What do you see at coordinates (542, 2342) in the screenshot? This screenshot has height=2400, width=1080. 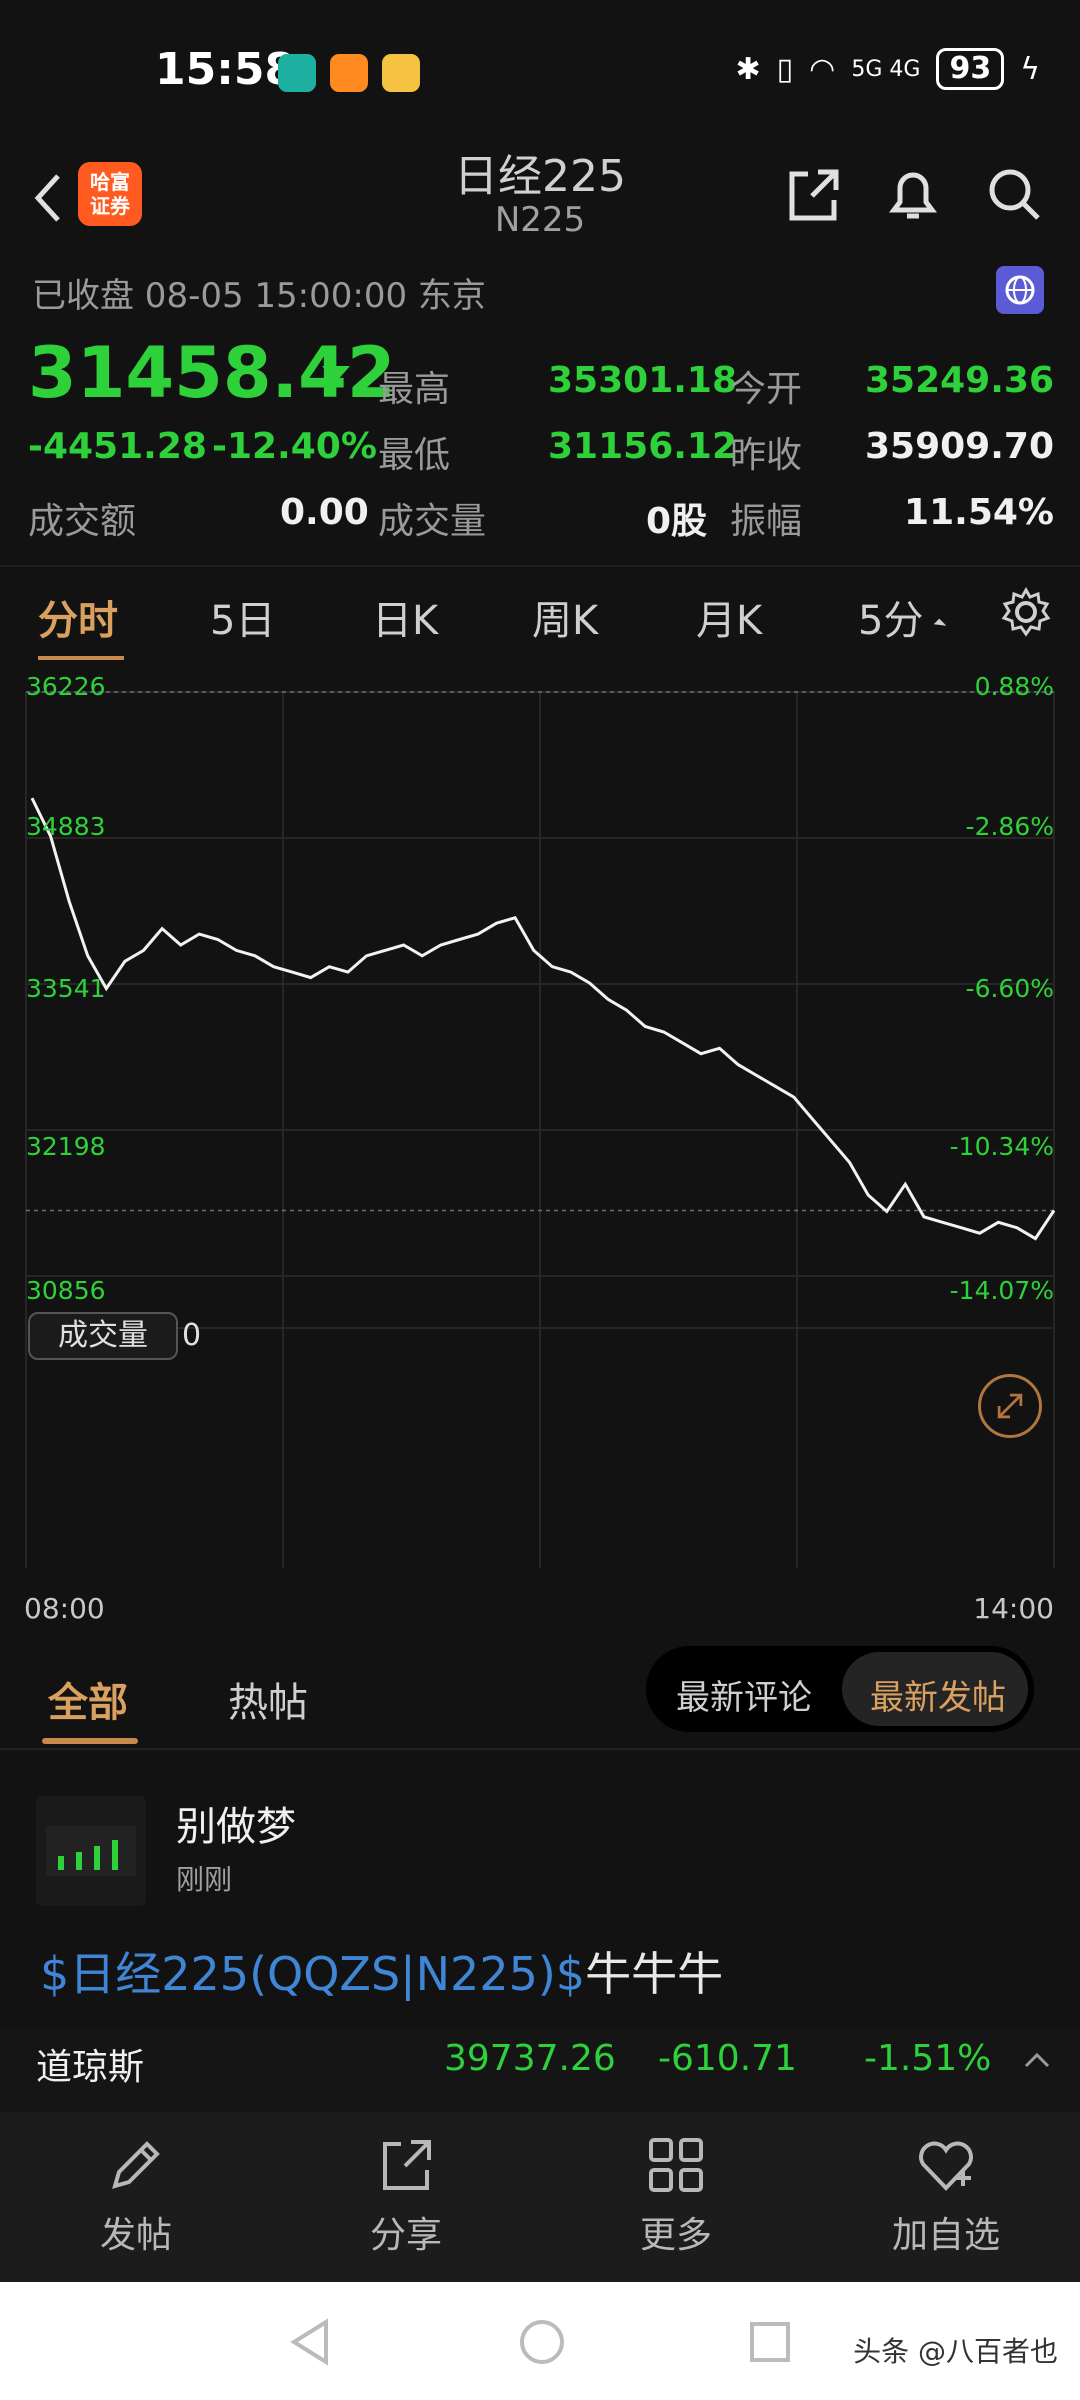 I see `system-home-icon` at bounding box center [542, 2342].